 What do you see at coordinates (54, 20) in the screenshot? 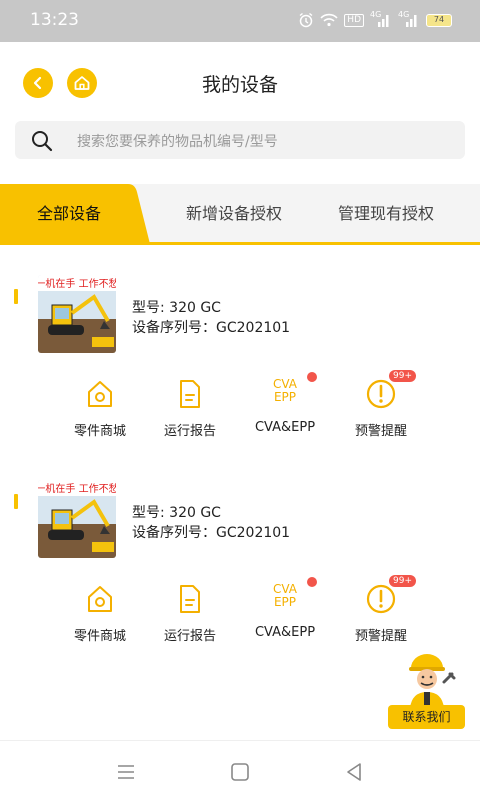
I see `status-time: 13:23` at bounding box center [54, 20].